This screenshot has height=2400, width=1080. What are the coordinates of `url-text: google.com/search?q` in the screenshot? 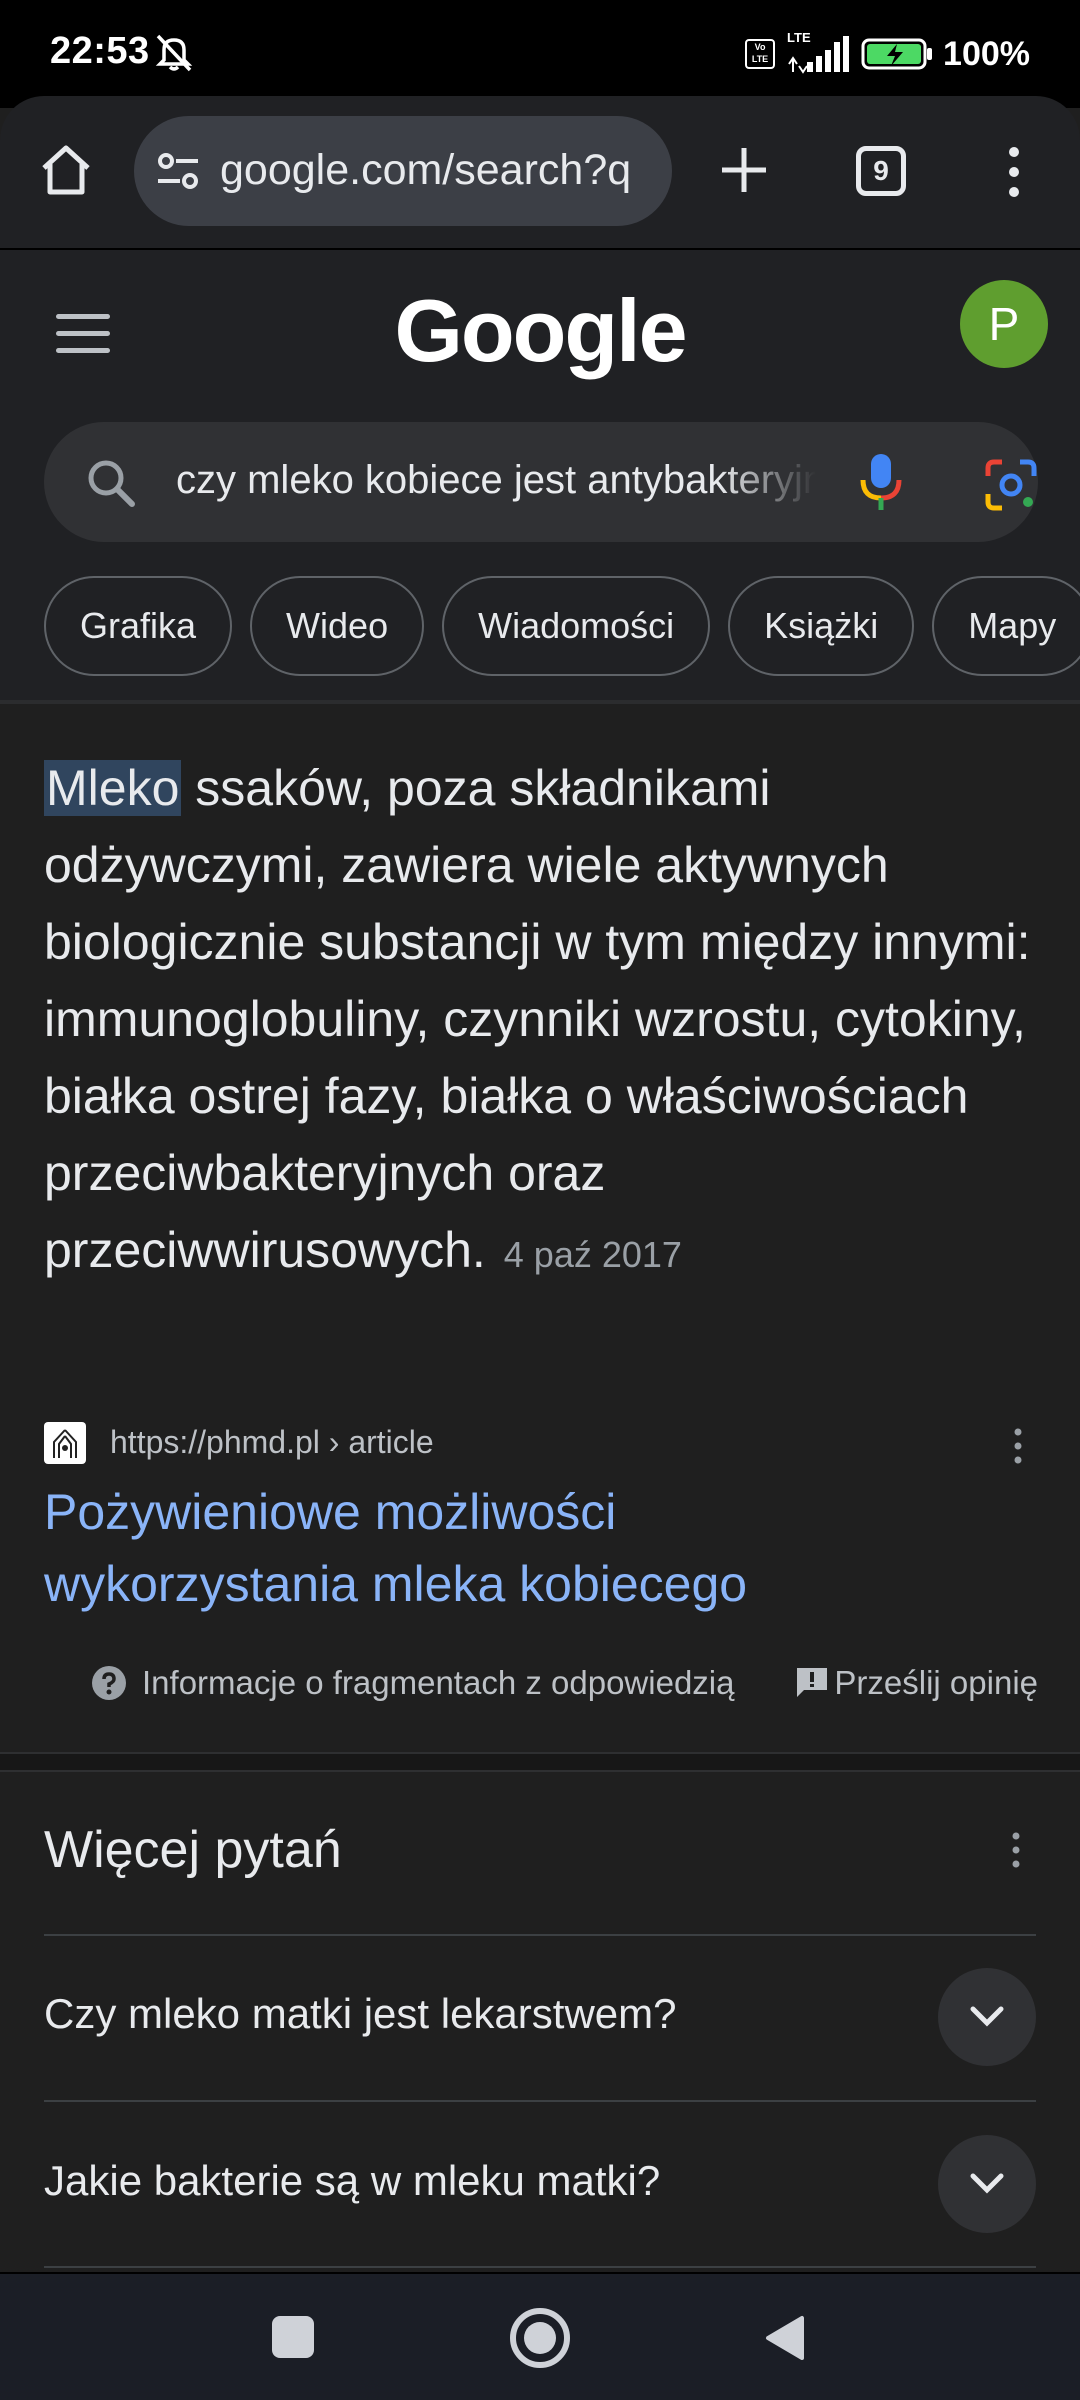 It's located at (440, 170).